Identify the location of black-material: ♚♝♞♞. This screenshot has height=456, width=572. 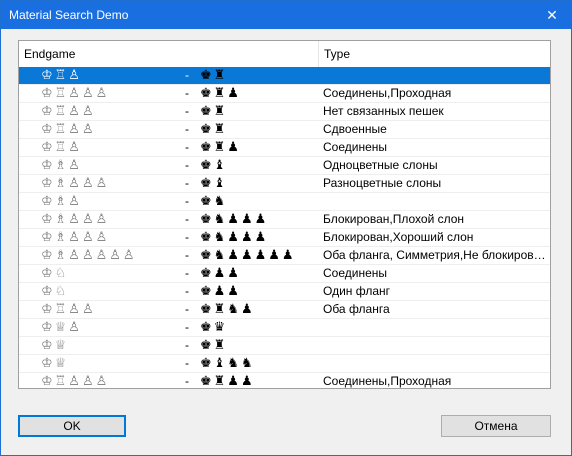
(227, 363).